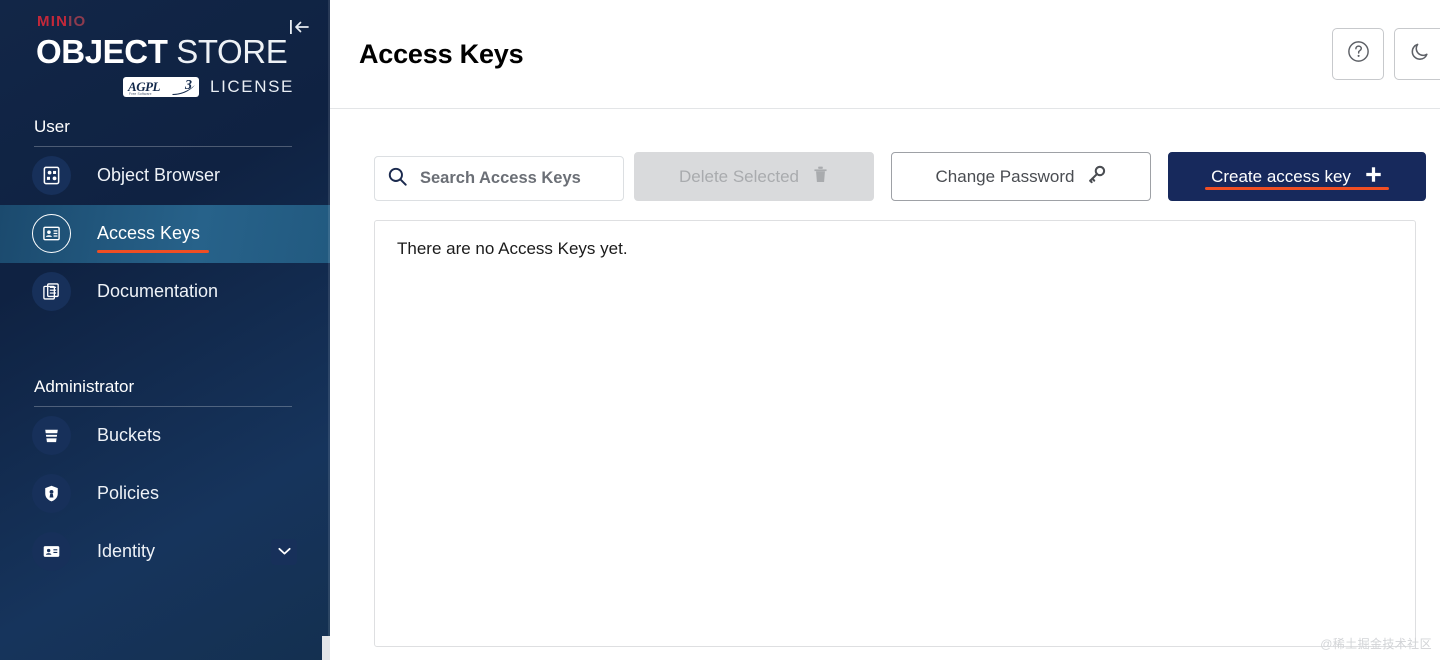  I want to click on moon-icon, so click(1420, 54).